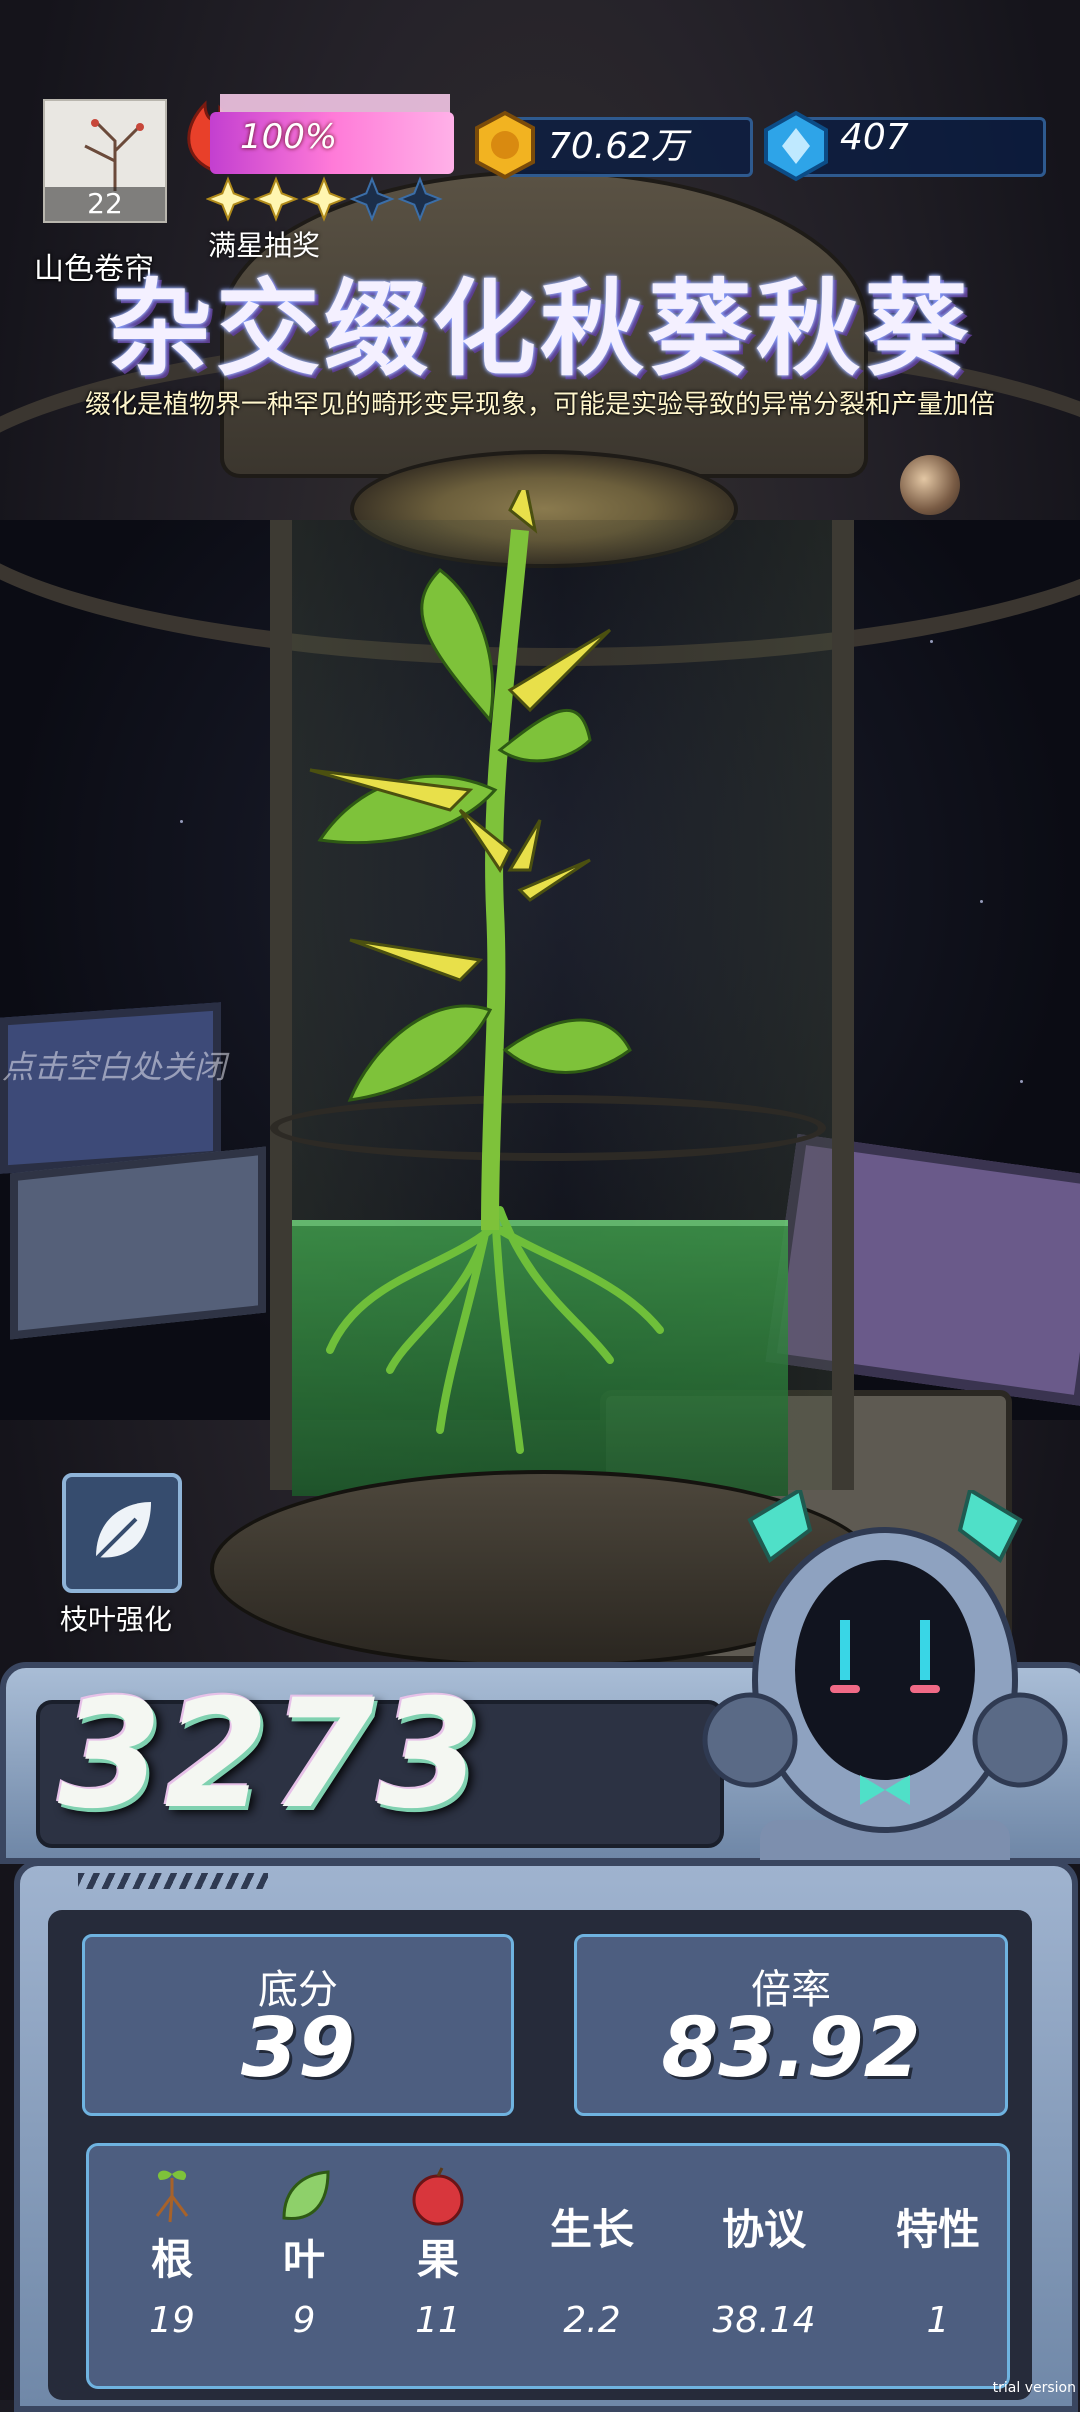  Describe the element at coordinates (304, 2320) in the screenshot. I see `stat-leaf-value: 9` at that location.